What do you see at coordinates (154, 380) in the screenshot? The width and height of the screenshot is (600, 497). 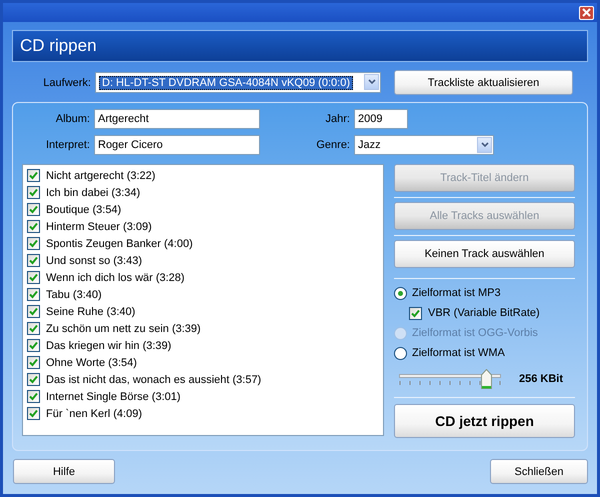 I see `track-label: Das ist nicht das, wonach es aussieht (3:57)` at bounding box center [154, 380].